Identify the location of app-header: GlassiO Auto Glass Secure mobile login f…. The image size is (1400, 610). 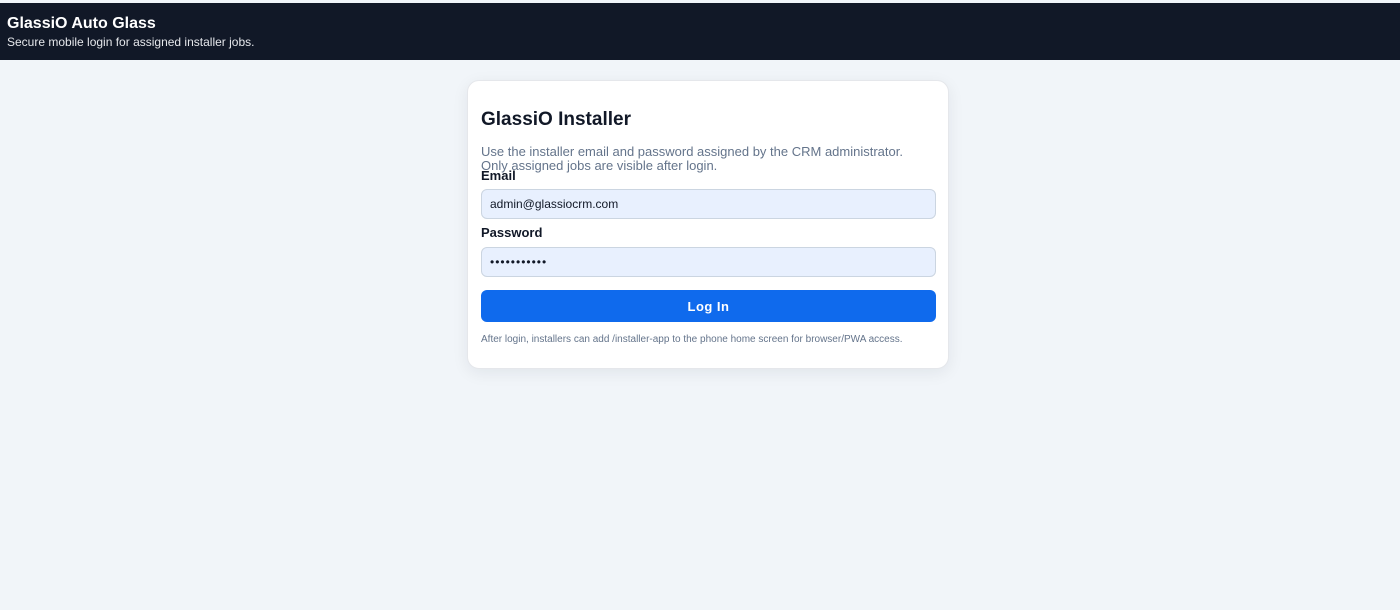
(700, 31).